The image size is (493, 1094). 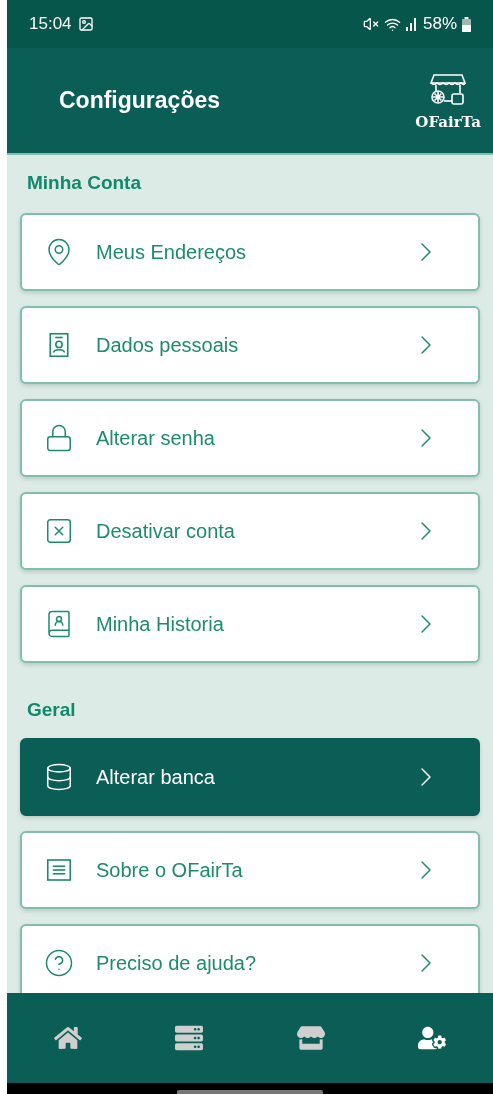 What do you see at coordinates (250, 344) in the screenshot?
I see `settings-item: Dados pessoais` at bounding box center [250, 344].